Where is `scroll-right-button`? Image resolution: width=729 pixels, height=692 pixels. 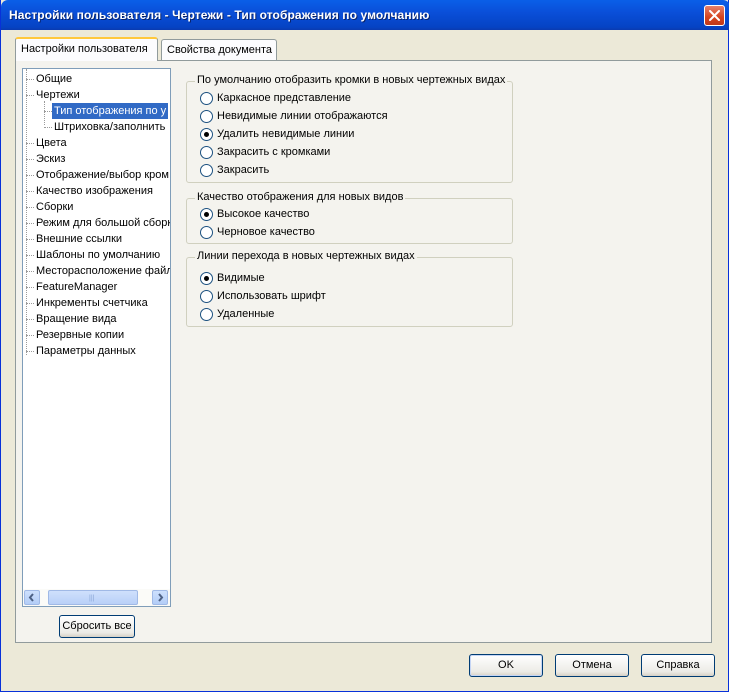
scroll-right-button is located at coordinates (160, 597).